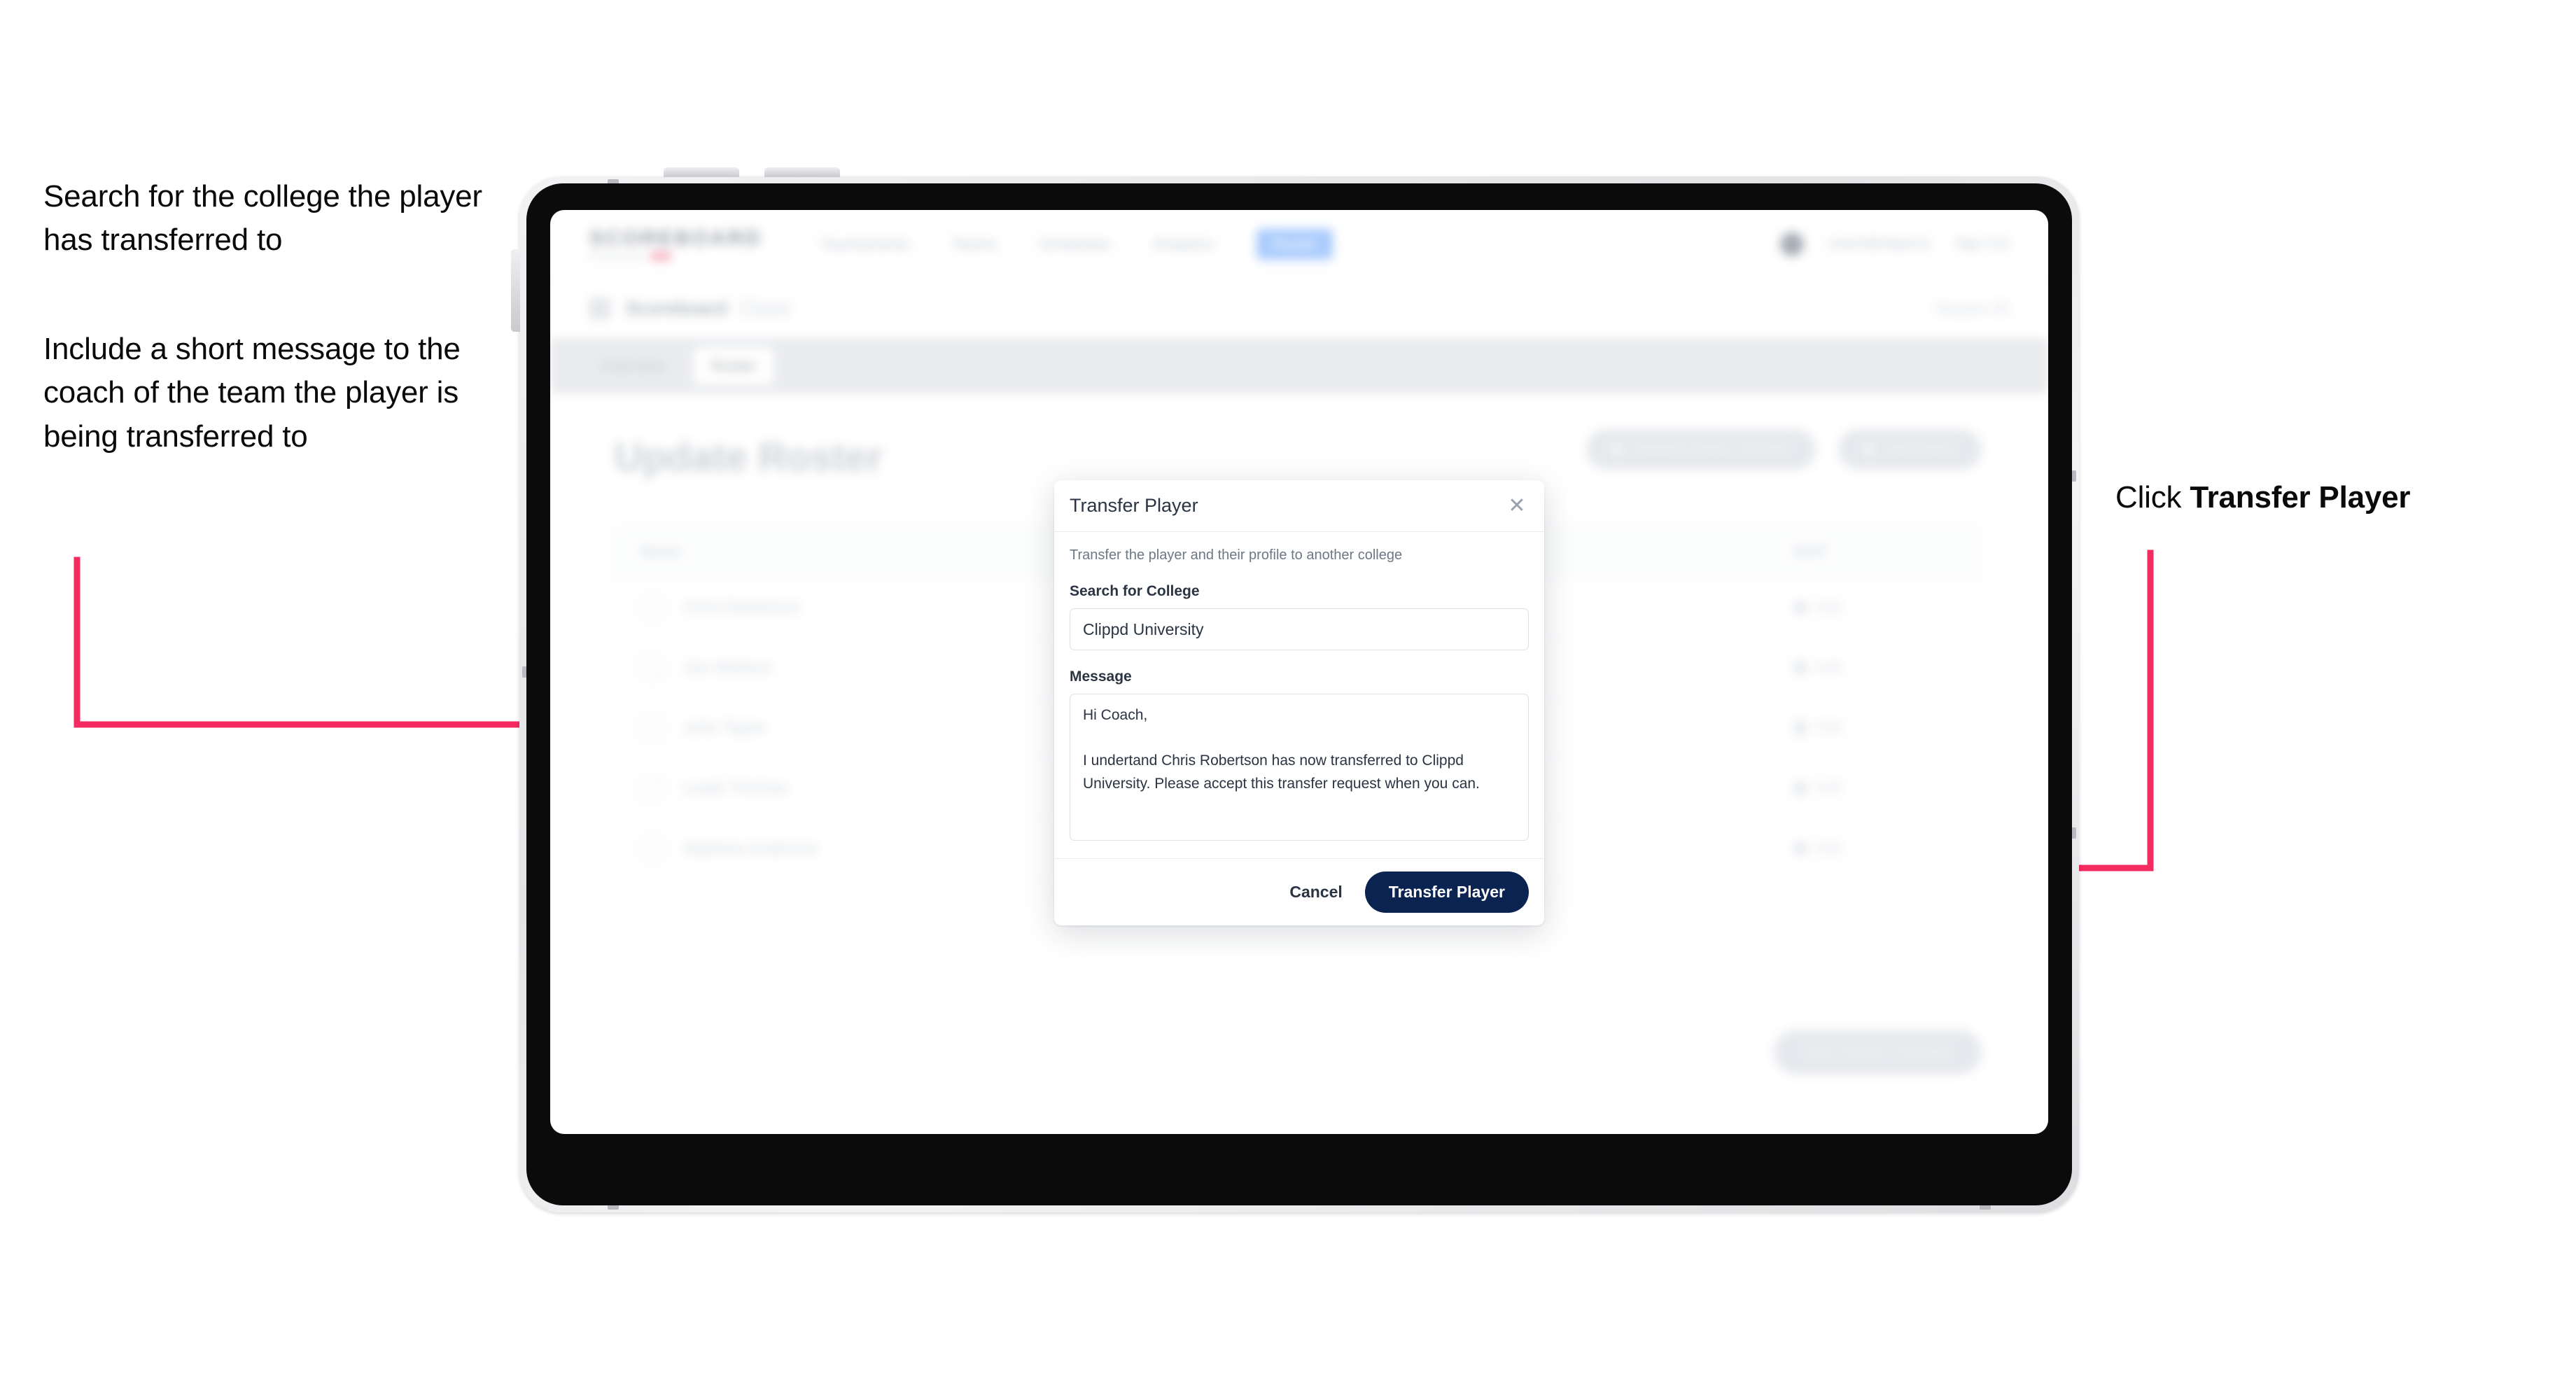 The height and width of the screenshot is (1386, 2576). I want to click on antenna-band-right-lower, so click(2073, 833).